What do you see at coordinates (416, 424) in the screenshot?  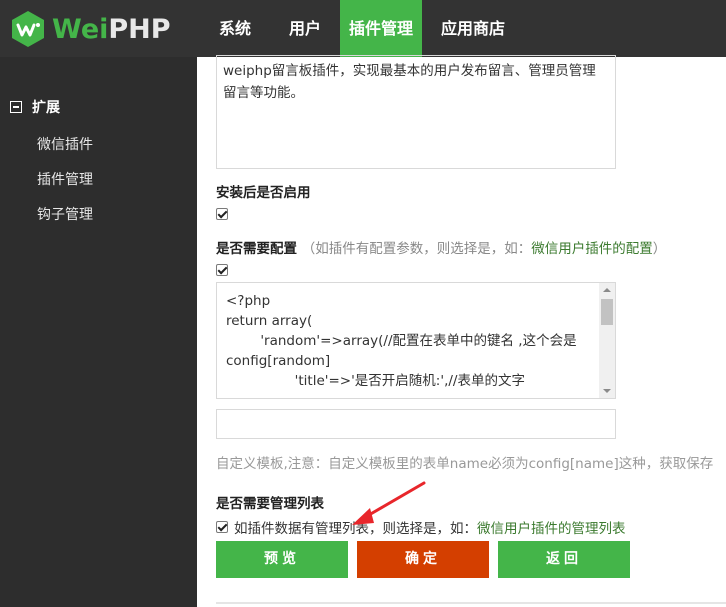 I see `custom-template-input` at bounding box center [416, 424].